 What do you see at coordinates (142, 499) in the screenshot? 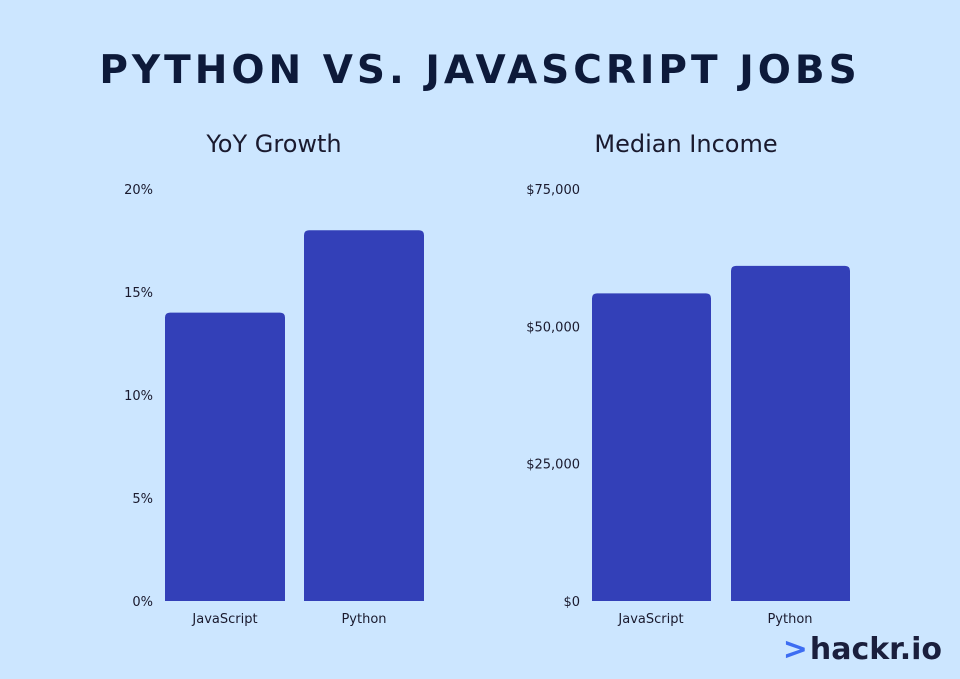
I see `y-tick-label-growth-1: 5%` at bounding box center [142, 499].